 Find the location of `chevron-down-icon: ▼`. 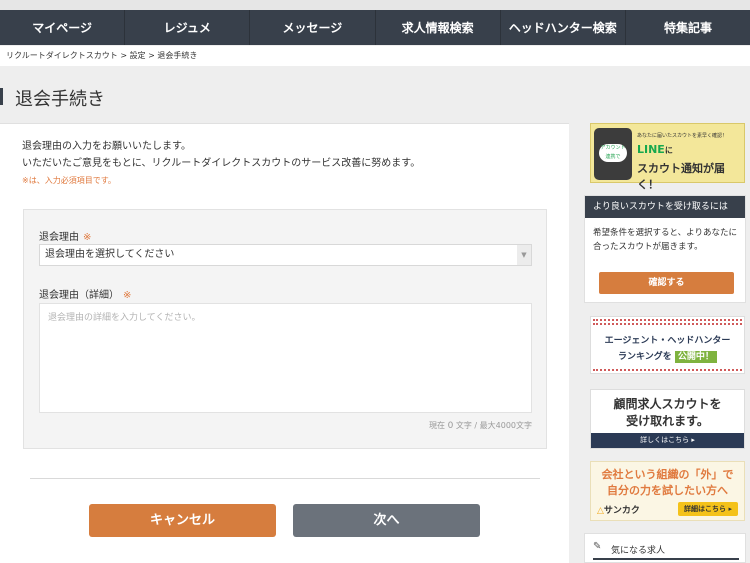

chevron-down-icon: ▼ is located at coordinates (524, 255).